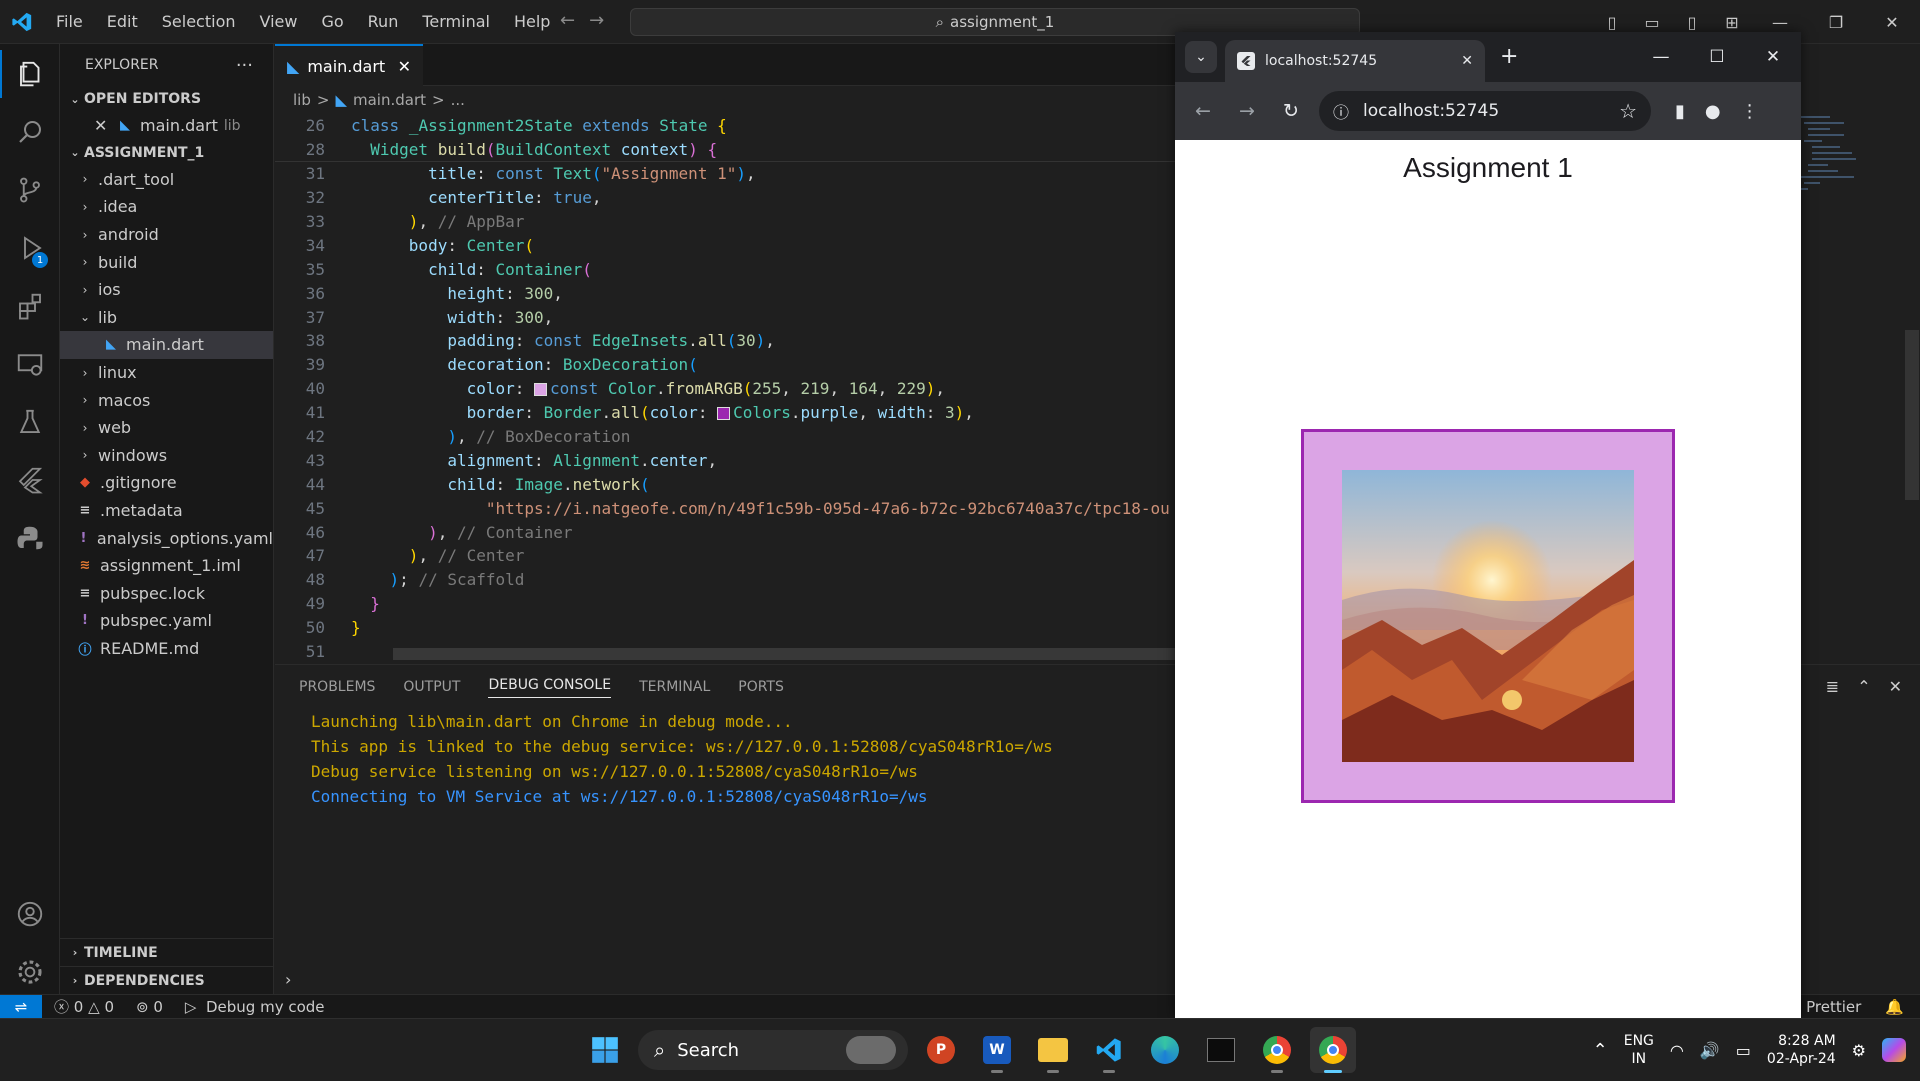 The height and width of the screenshot is (1081, 1920). I want to click on remote-indicator-icon: ⇌, so click(21, 1006).